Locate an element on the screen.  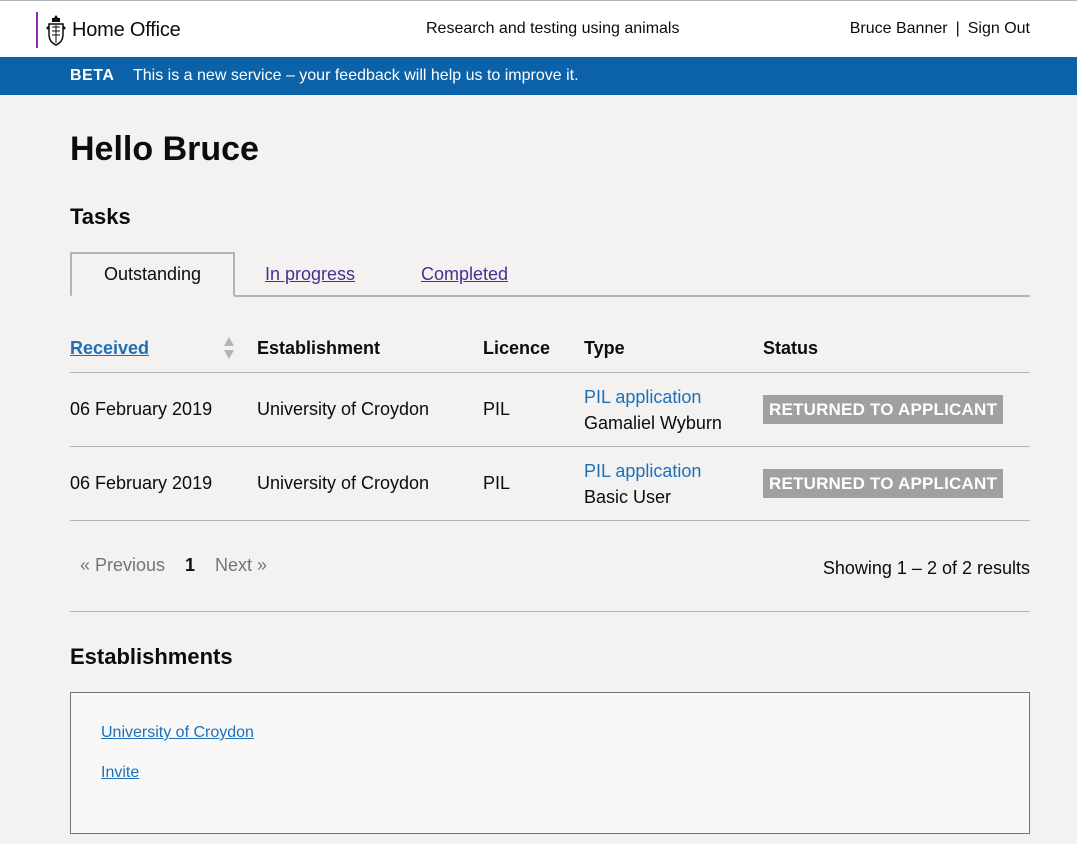
feedback-link: feedback is located at coordinates (367, 75).